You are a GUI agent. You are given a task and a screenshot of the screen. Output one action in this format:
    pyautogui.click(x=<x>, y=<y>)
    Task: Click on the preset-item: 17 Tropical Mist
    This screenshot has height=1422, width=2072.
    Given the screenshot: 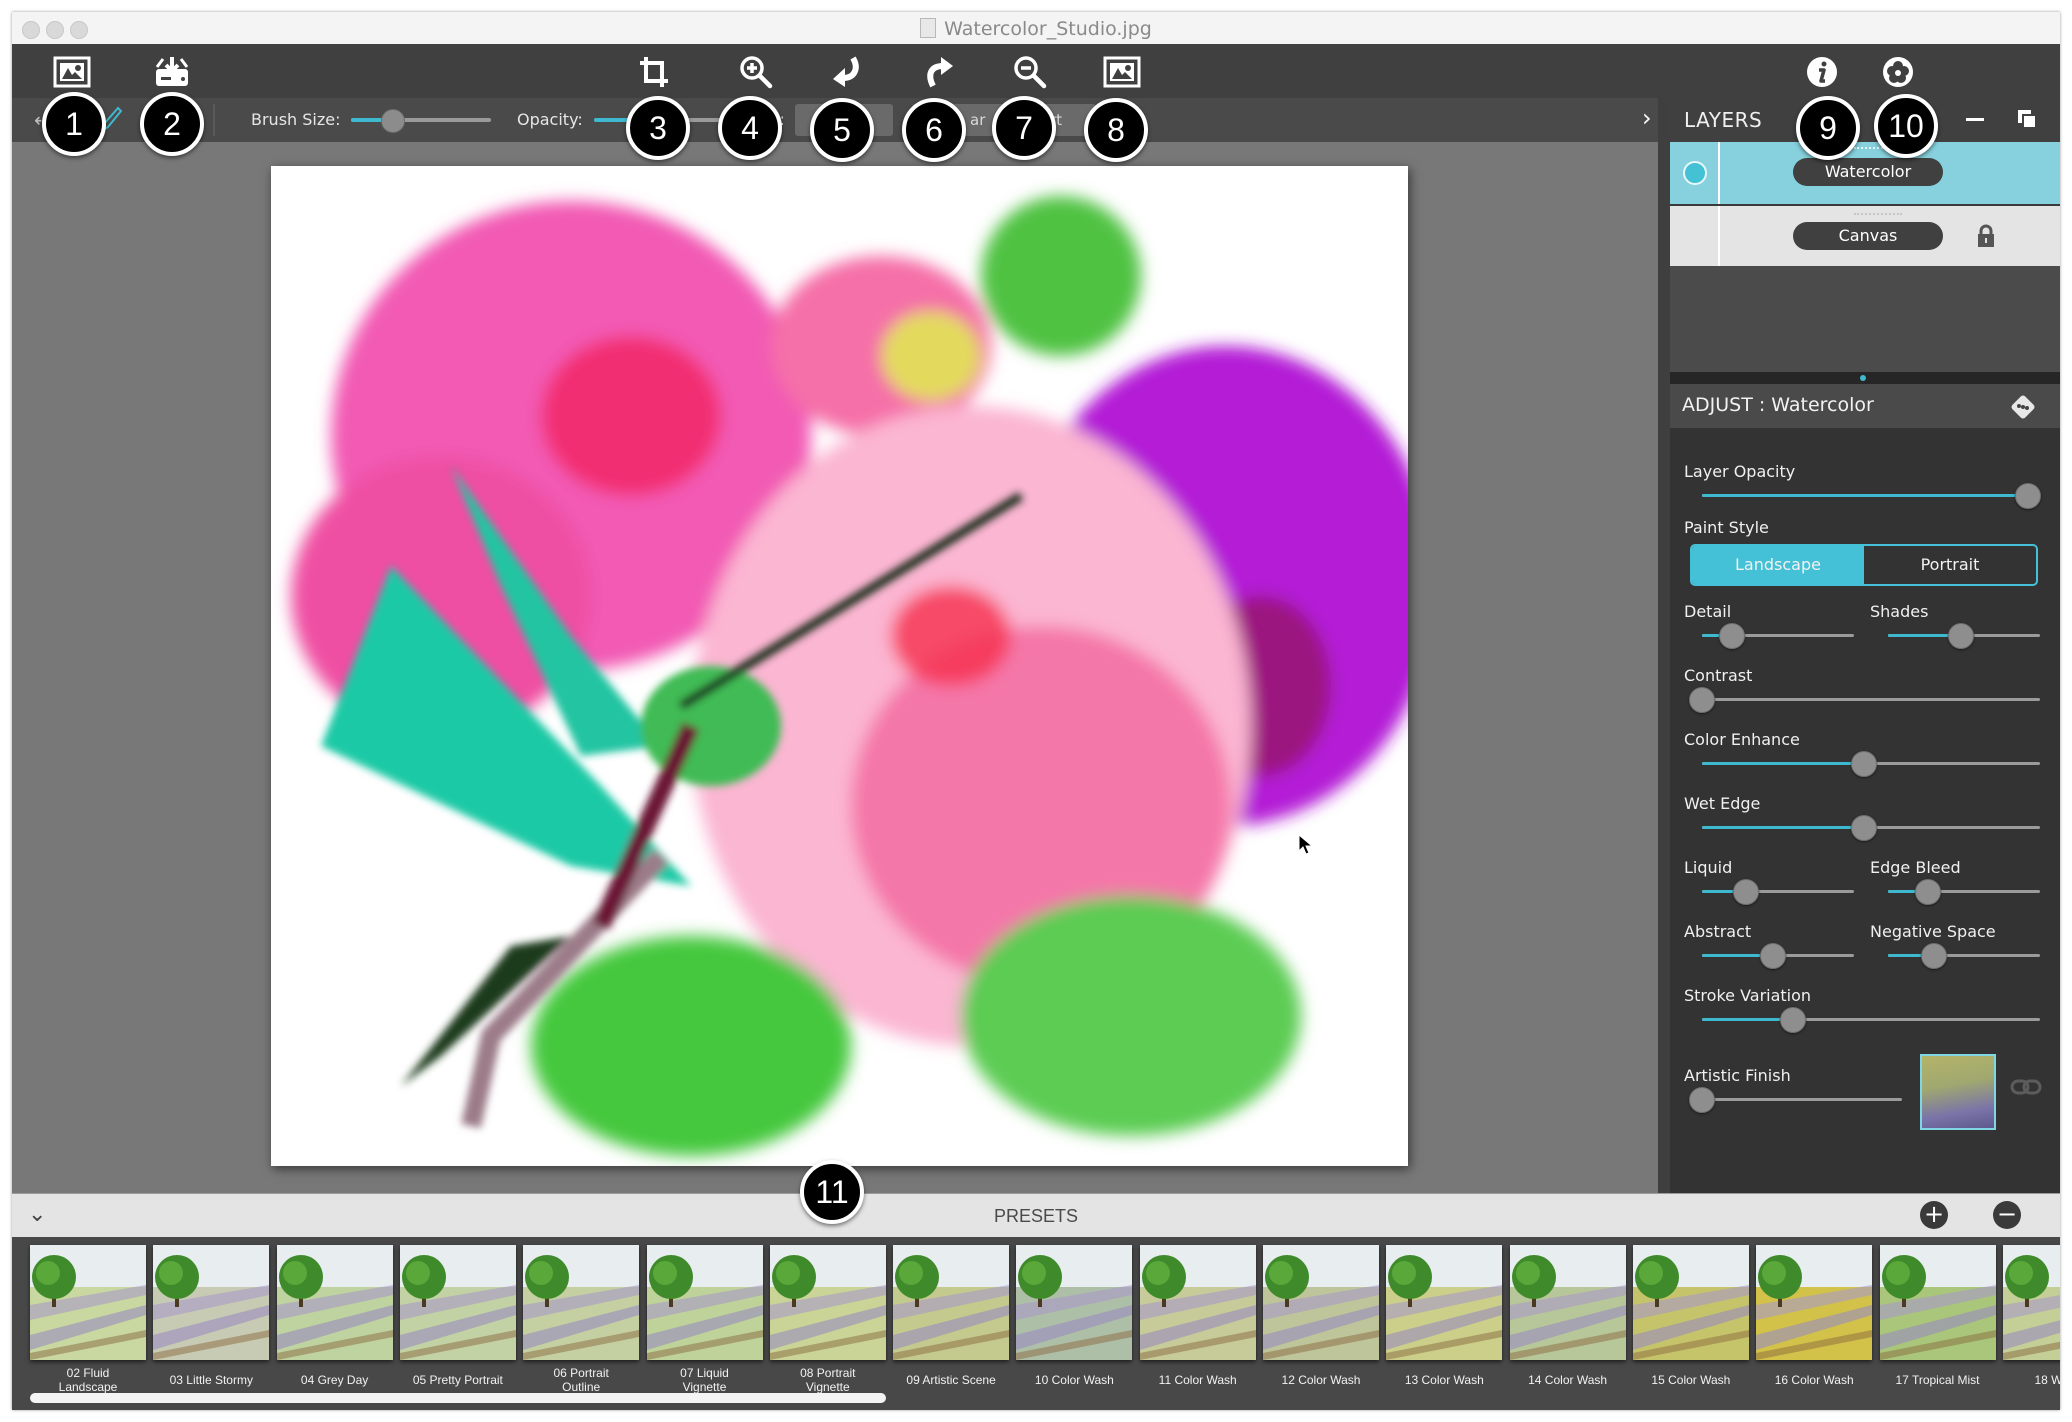 What is the action you would take?
    pyautogui.click(x=1937, y=1316)
    